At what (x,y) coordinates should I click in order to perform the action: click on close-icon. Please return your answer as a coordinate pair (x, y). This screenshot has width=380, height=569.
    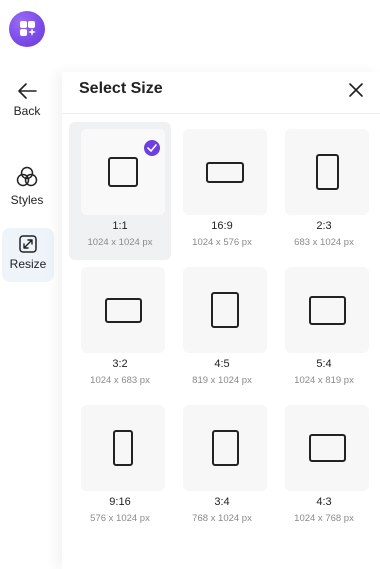
    Looking at the image, I should click on (356, 90).